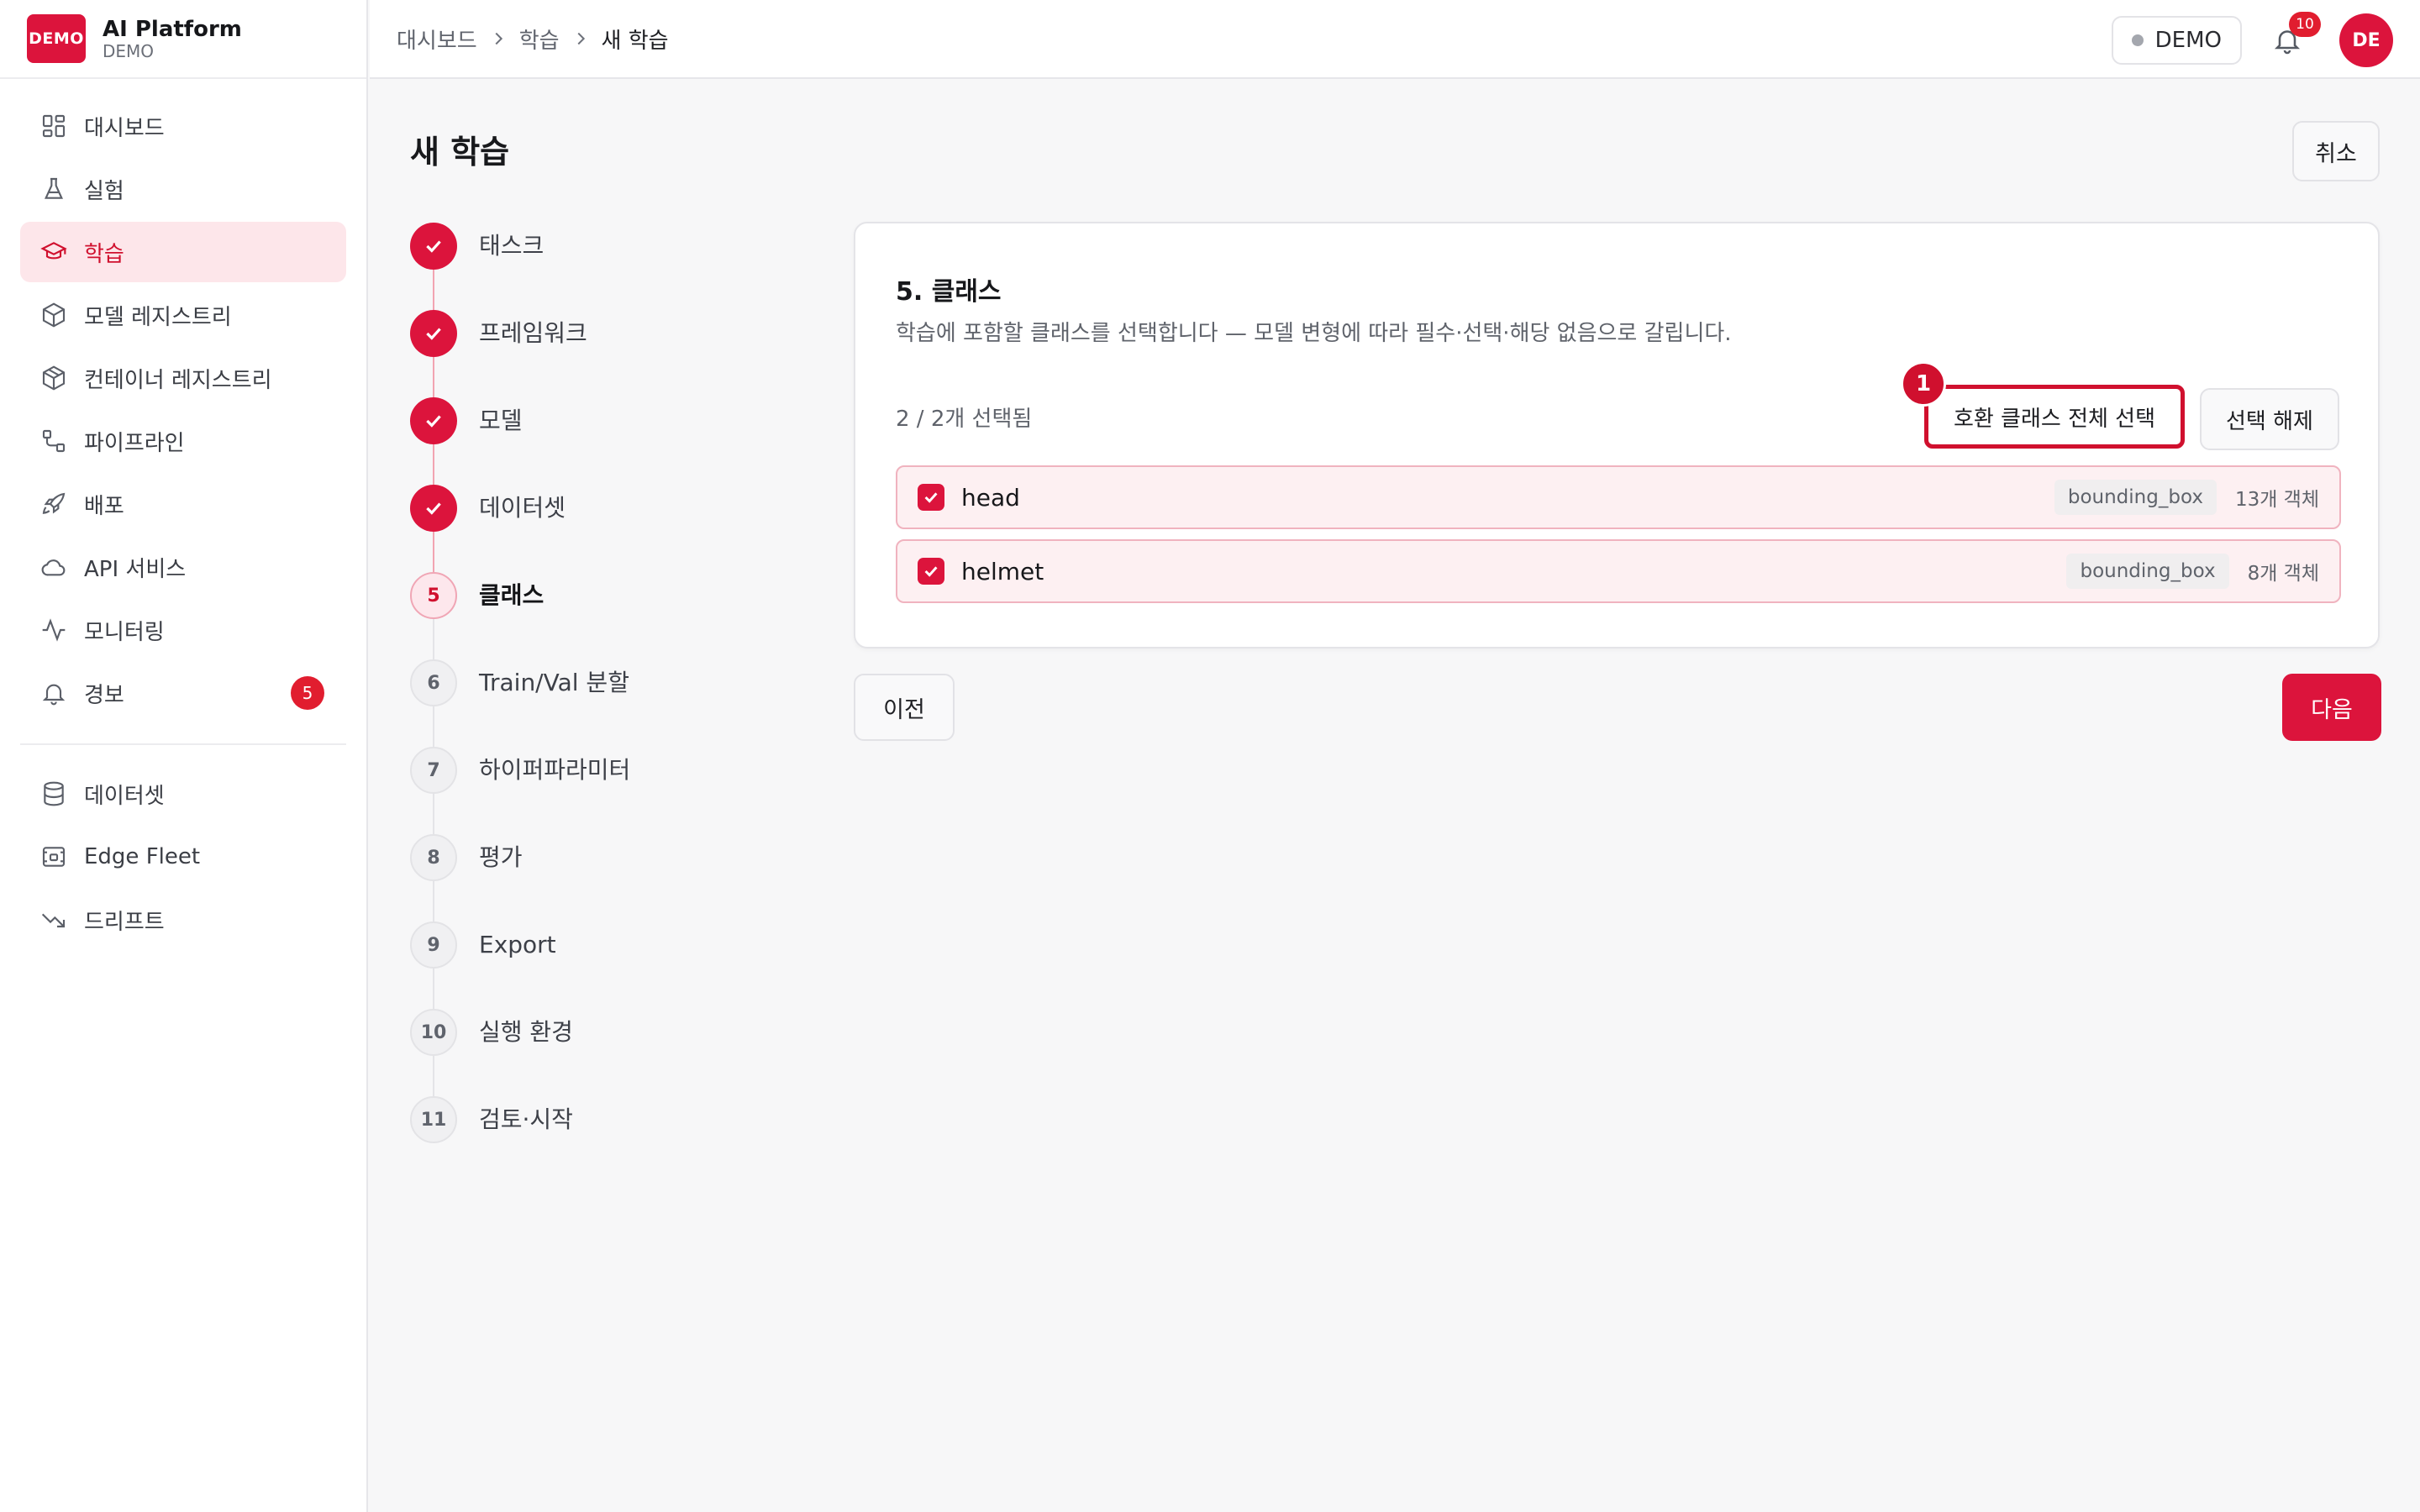  What do you see at coordinates (434, 770) in the screenshot?
I see `step-number: 7` at bounding box center [434, 770].